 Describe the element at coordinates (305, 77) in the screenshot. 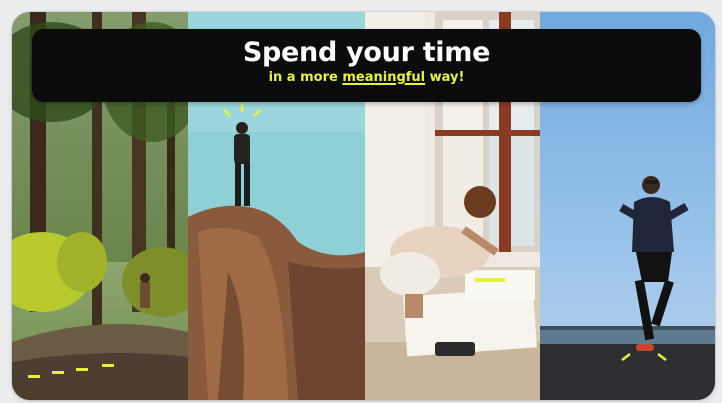

I see `subtitle-prefix: in a more` at that location.